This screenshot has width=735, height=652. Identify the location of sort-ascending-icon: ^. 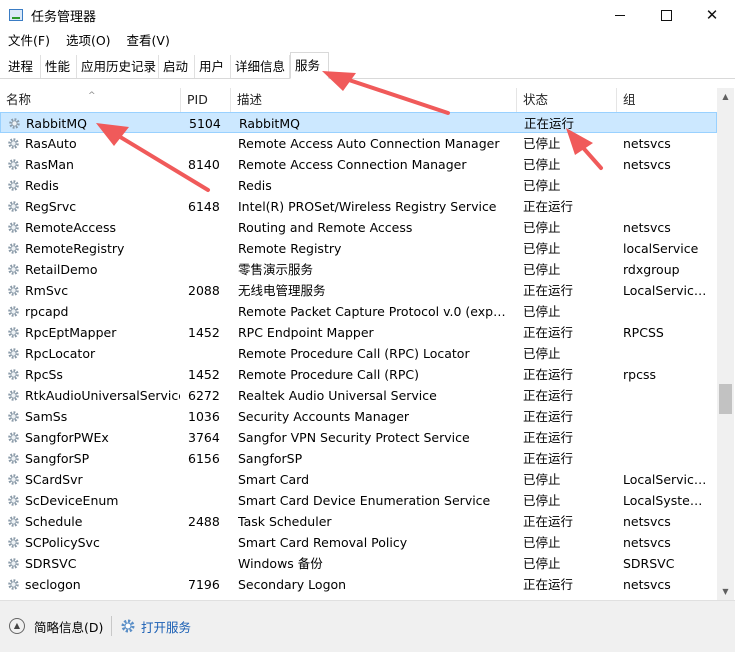
(92, 96).